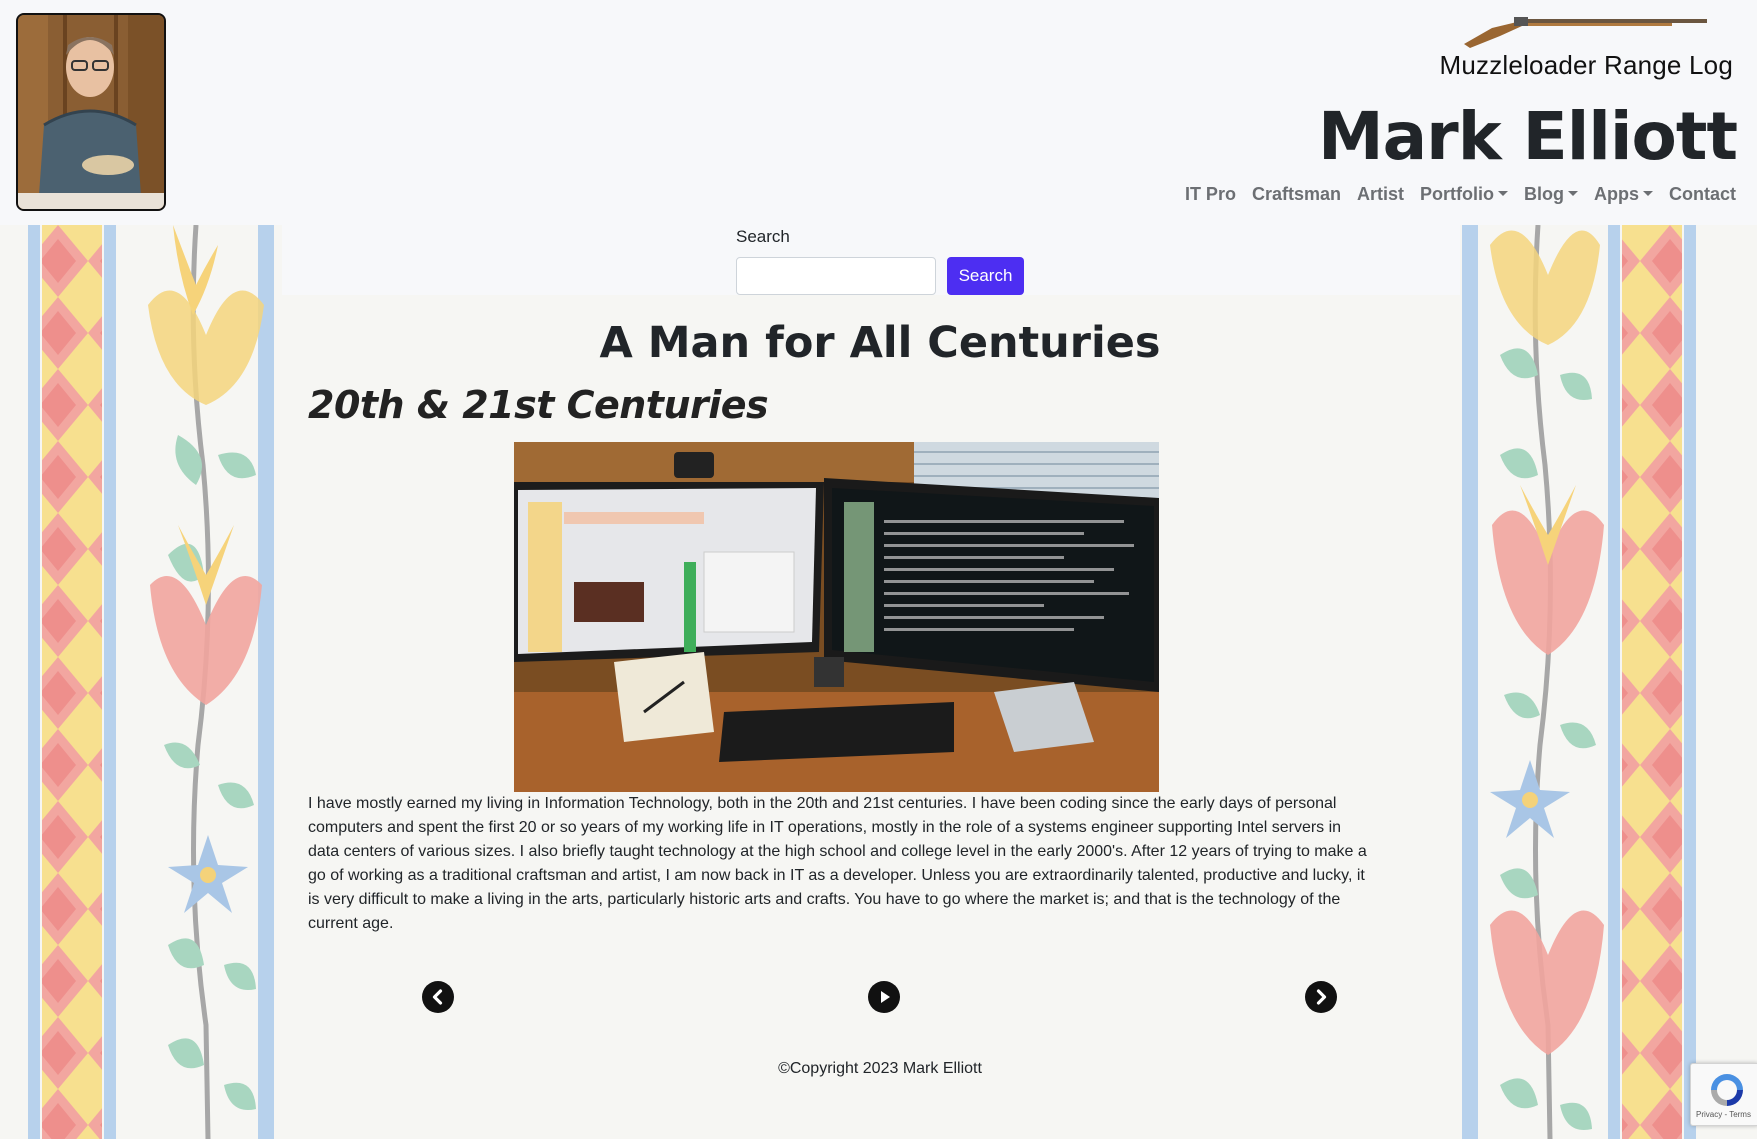  Describe the element at coordinates (880, 1068) in the screenshot. I see `copyright-text: ©Copyright 2023 Mark Elliott` at that location.